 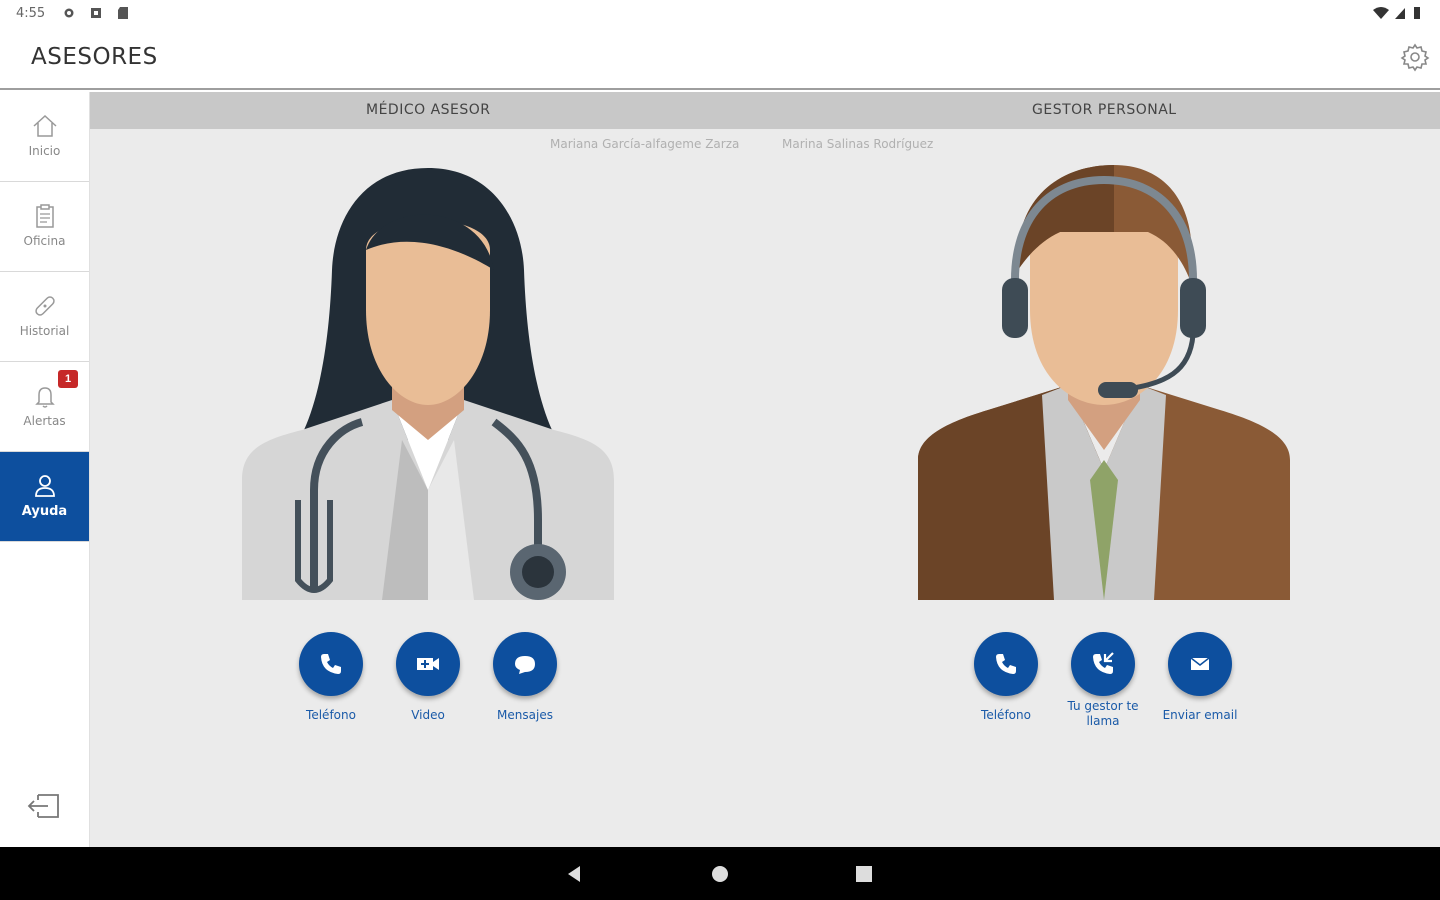 What do you see at coordinates (525, 677) in the screenshot?
I see `medico-messages-button: Mensajes` at bounding box center [525, 677].